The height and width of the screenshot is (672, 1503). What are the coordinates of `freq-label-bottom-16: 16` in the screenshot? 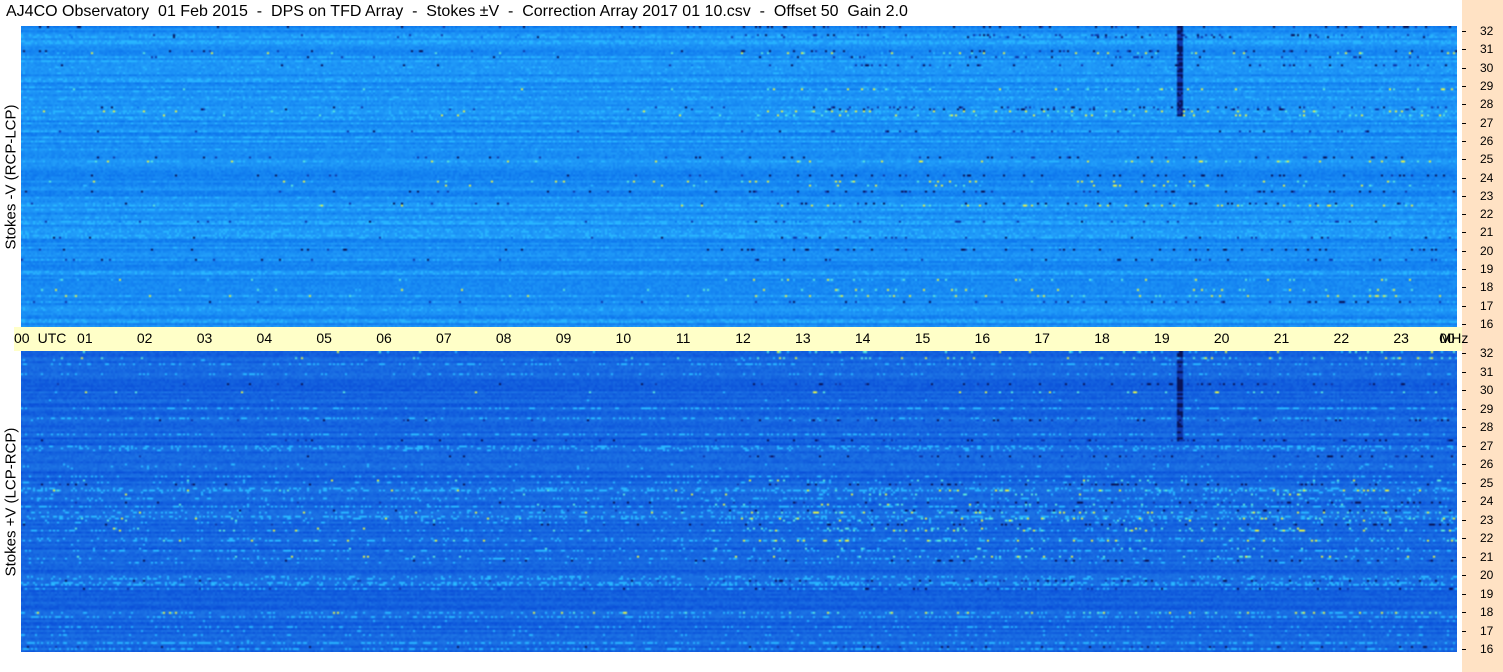 It's located at (1487, 649).